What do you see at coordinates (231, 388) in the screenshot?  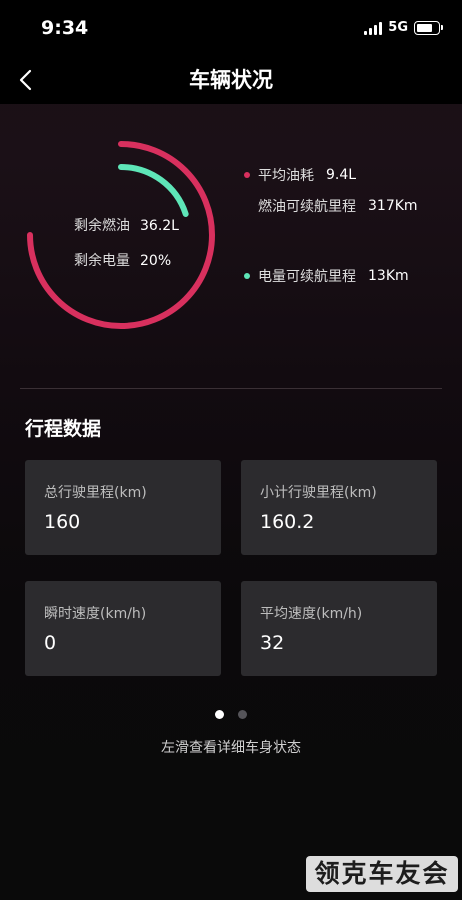 I see `section-divider` at bounding box center [231, 388].